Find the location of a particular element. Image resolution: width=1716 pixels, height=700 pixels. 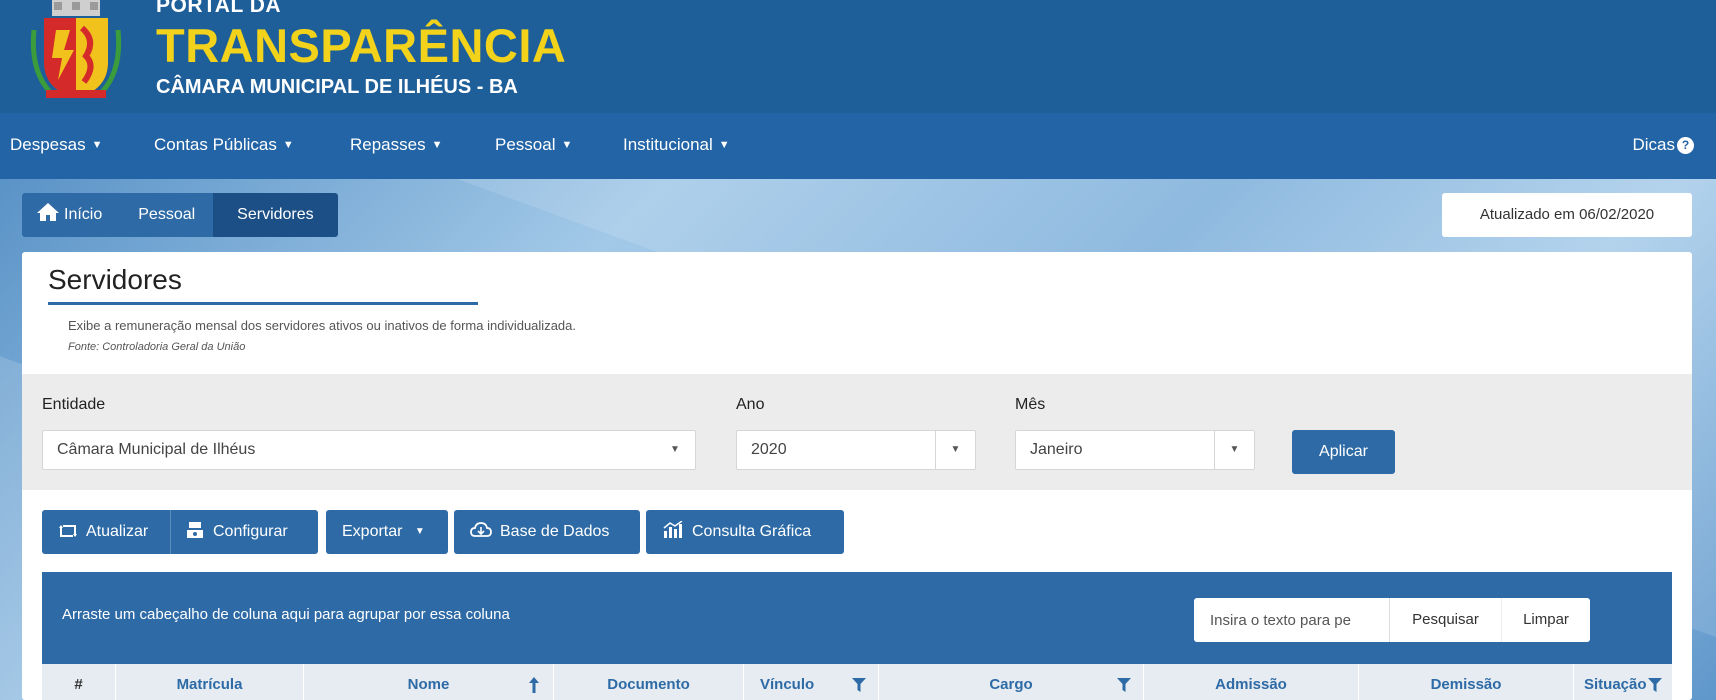

nav-contas-publicas: Contas Públicas ▼ is located at coordinates (224, 145).